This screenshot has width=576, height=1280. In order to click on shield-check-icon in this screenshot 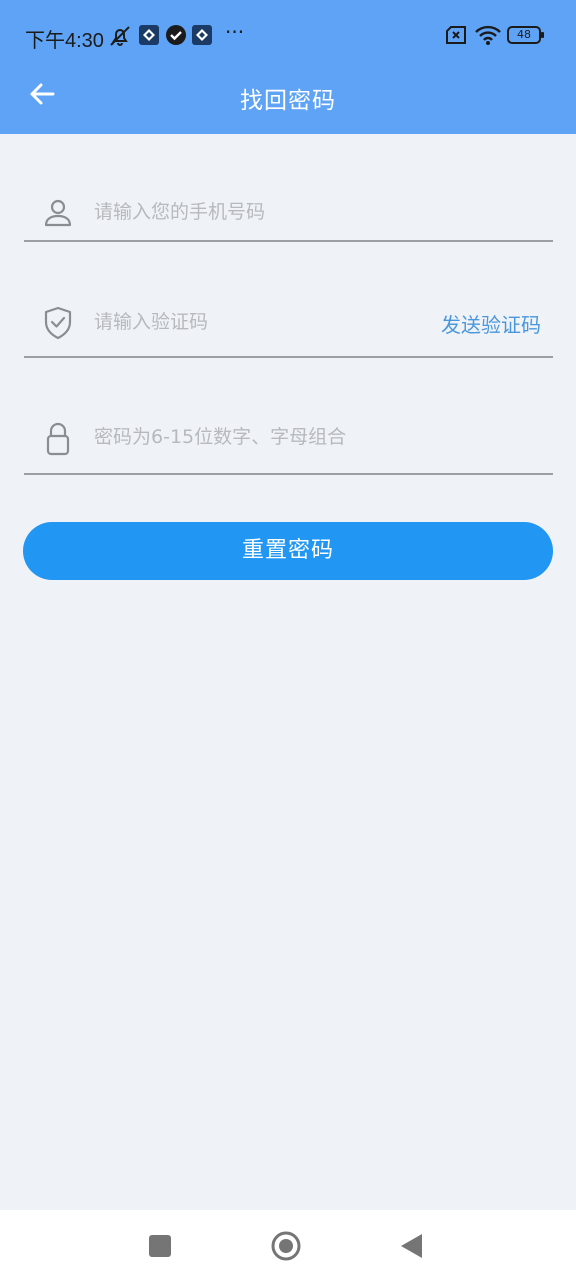, I will do `click(58, 323)`.